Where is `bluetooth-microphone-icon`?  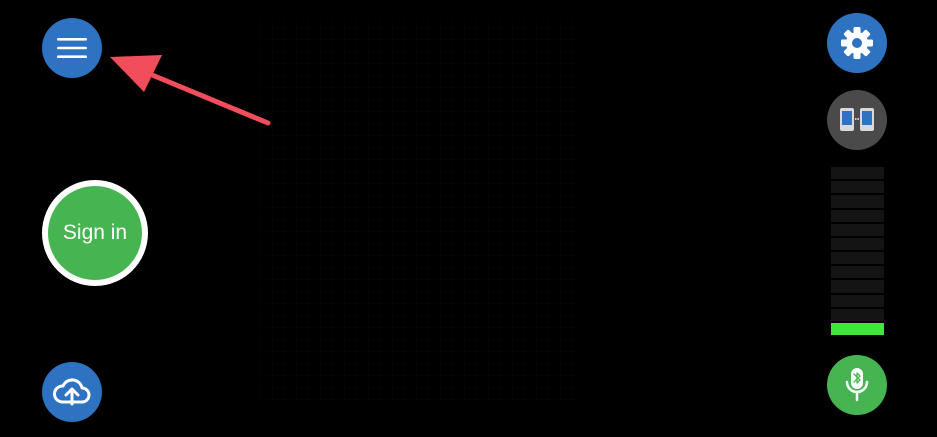 bluetooth-microphone-icon is located at coordinates (857, 385).